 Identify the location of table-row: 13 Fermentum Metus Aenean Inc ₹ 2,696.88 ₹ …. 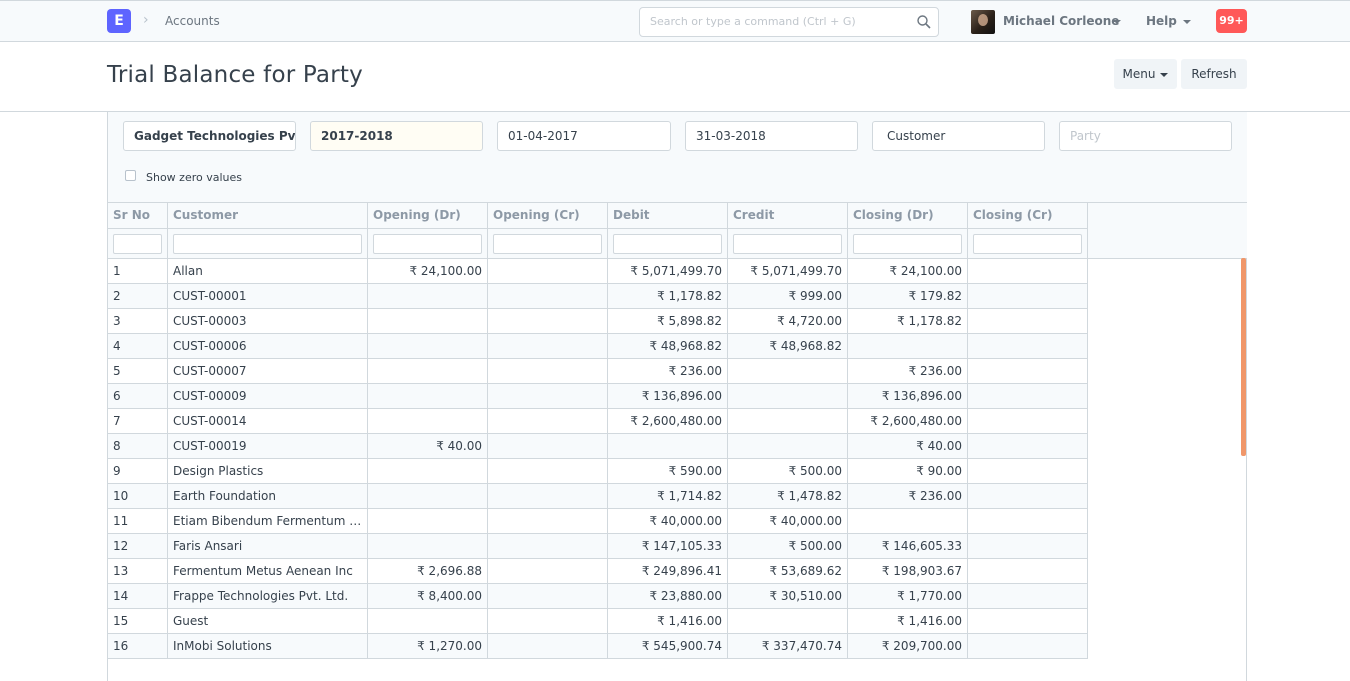
(598, 571).